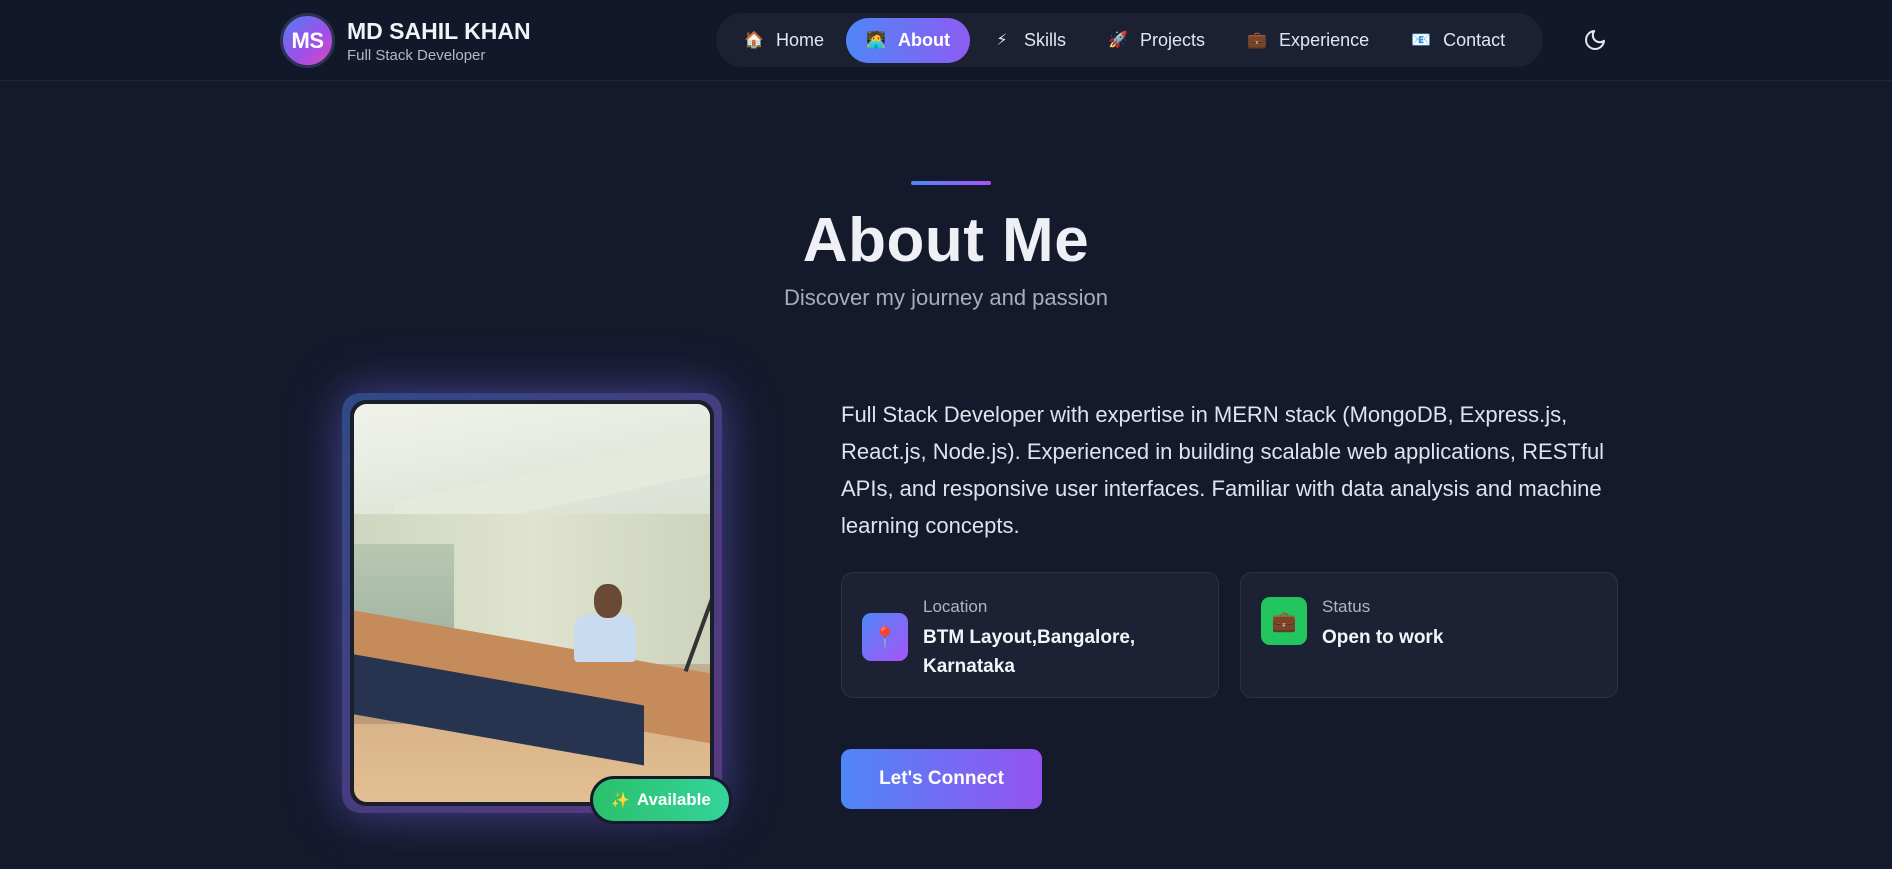  I want to click on nav-item-label: Home, so click(800, 39).